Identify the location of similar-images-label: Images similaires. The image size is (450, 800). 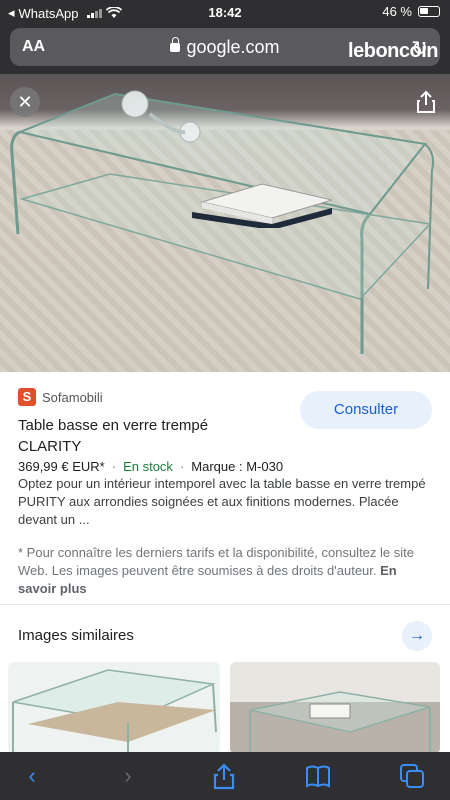
(76, 635).